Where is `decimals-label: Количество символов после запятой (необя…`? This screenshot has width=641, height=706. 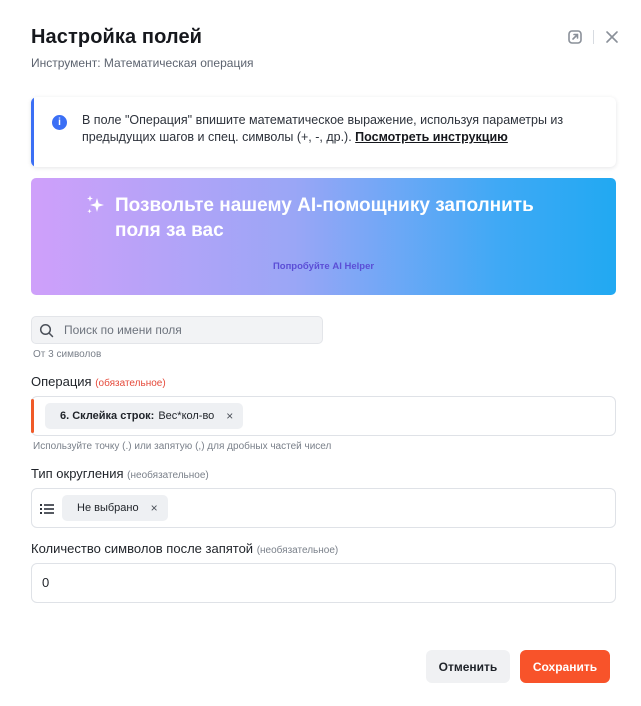
decimals-label: Количество символов после запятой (необя… is located at coordinates (184, 548).